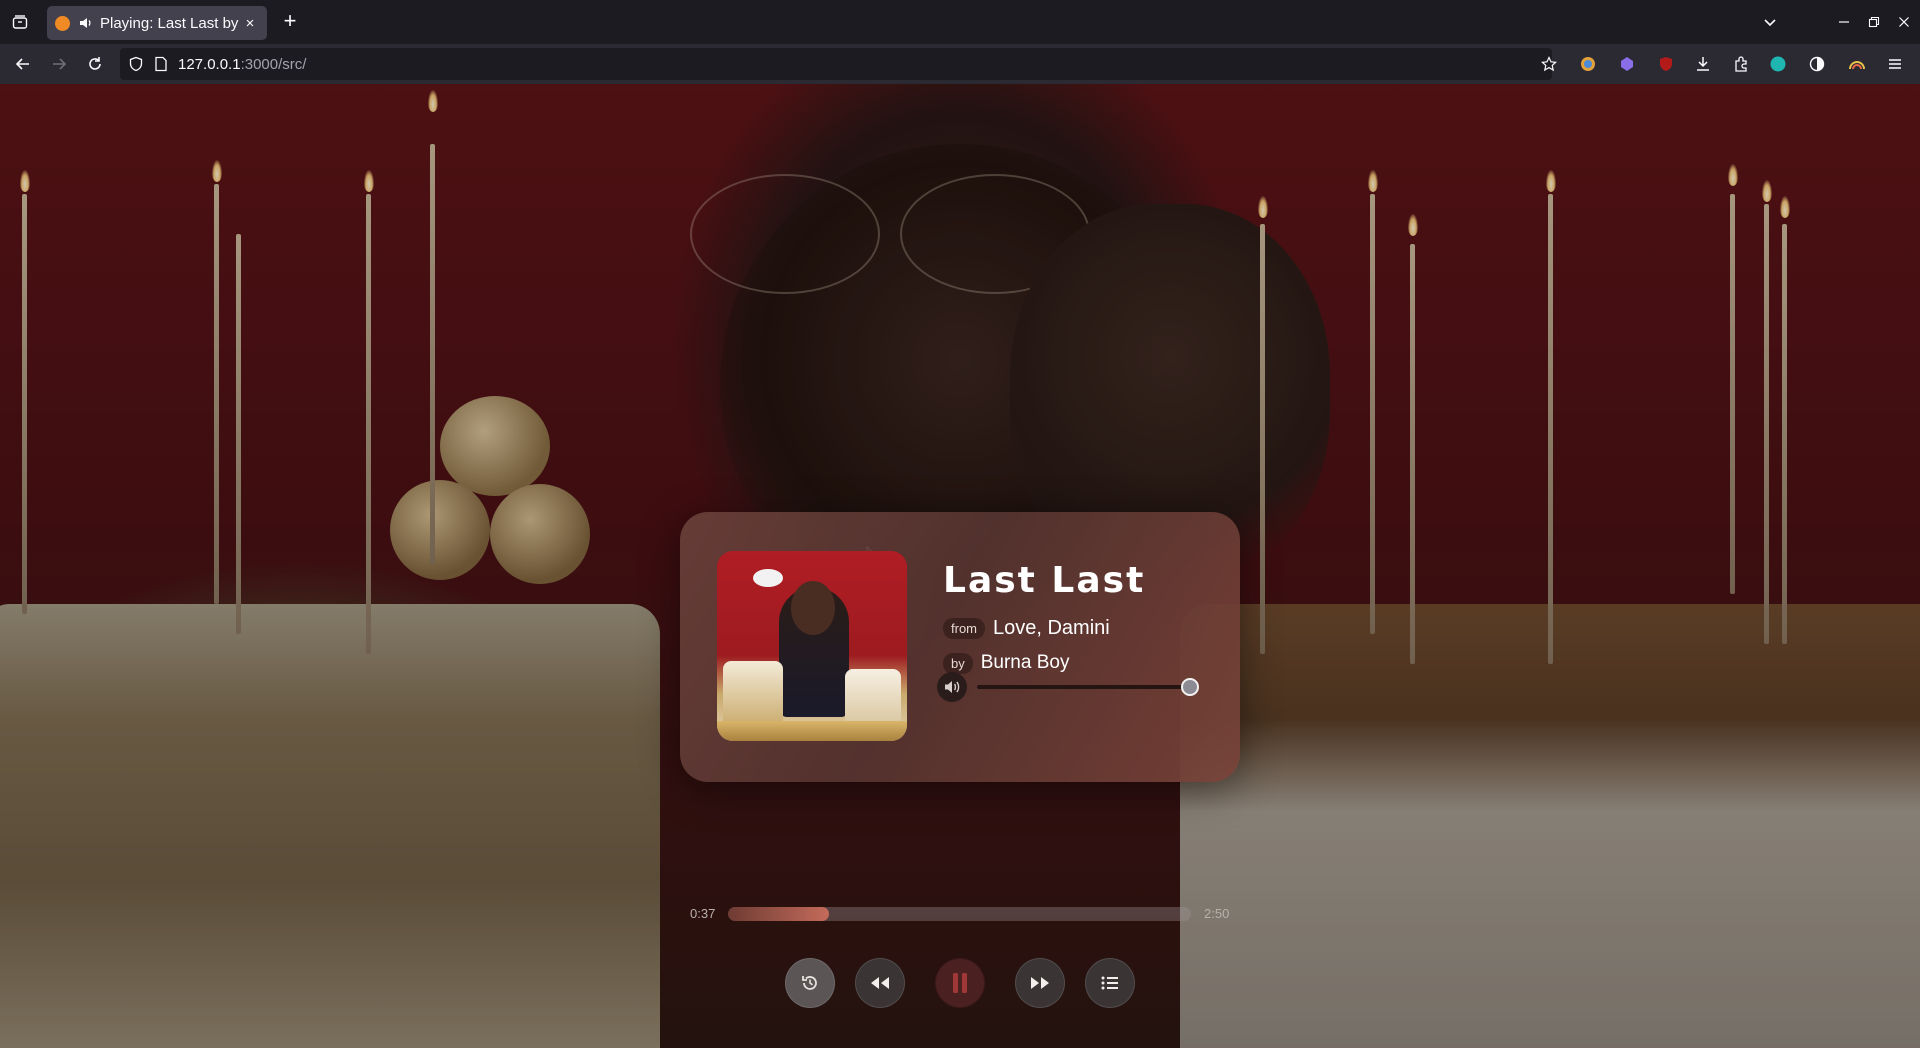  I want to click on close-window-icon, so click(1904, 22).